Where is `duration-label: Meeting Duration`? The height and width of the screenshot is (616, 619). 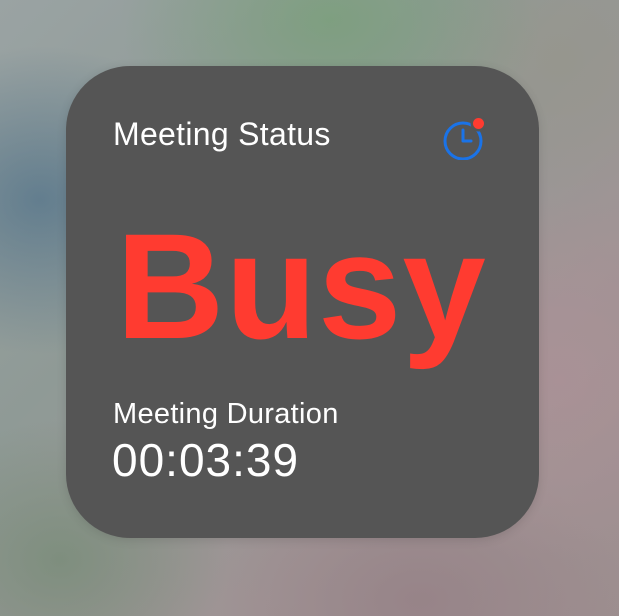
duration-label: Meeting Duration is located at coordinates (226, 414).